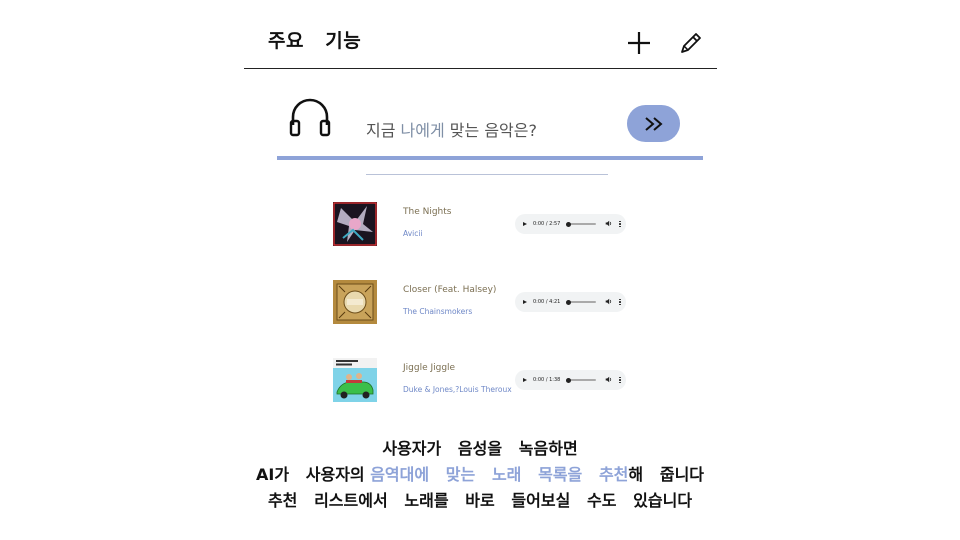  I want to click on description-line-1-text: 사용자가 음성을 녹음하면, so click(480, 448).